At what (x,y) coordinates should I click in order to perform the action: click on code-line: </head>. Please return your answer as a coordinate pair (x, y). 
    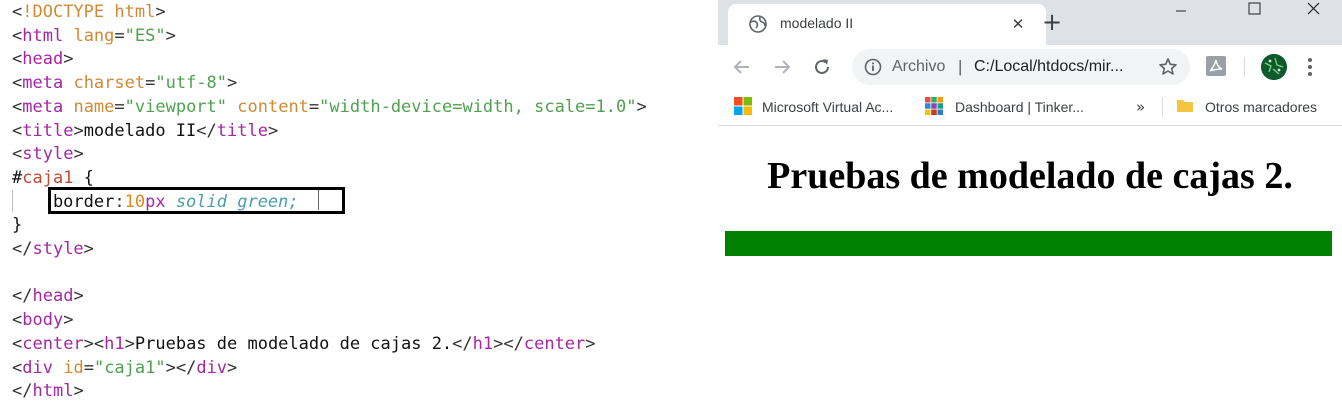
    Looking at the image, I should click on (48, 296).